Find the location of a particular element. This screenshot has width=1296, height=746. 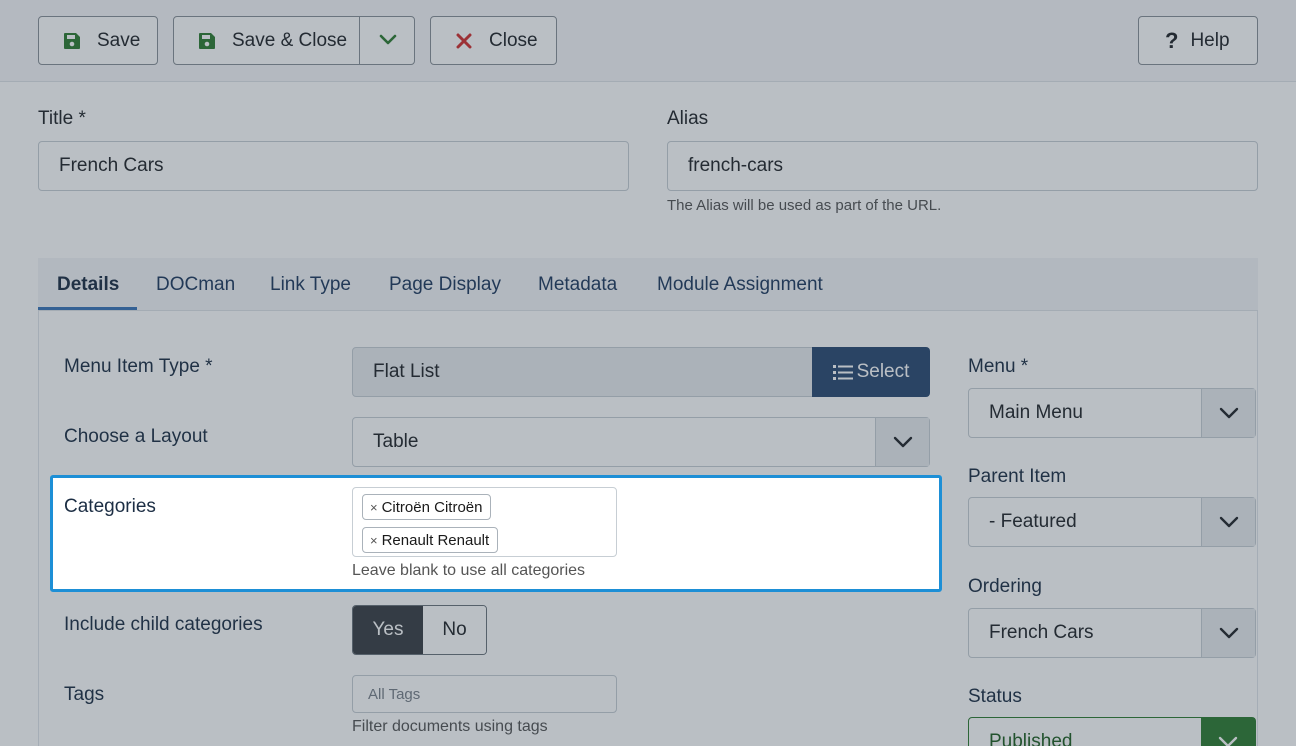

tab-metadata: Metadata is located at coordinates (577, 284).